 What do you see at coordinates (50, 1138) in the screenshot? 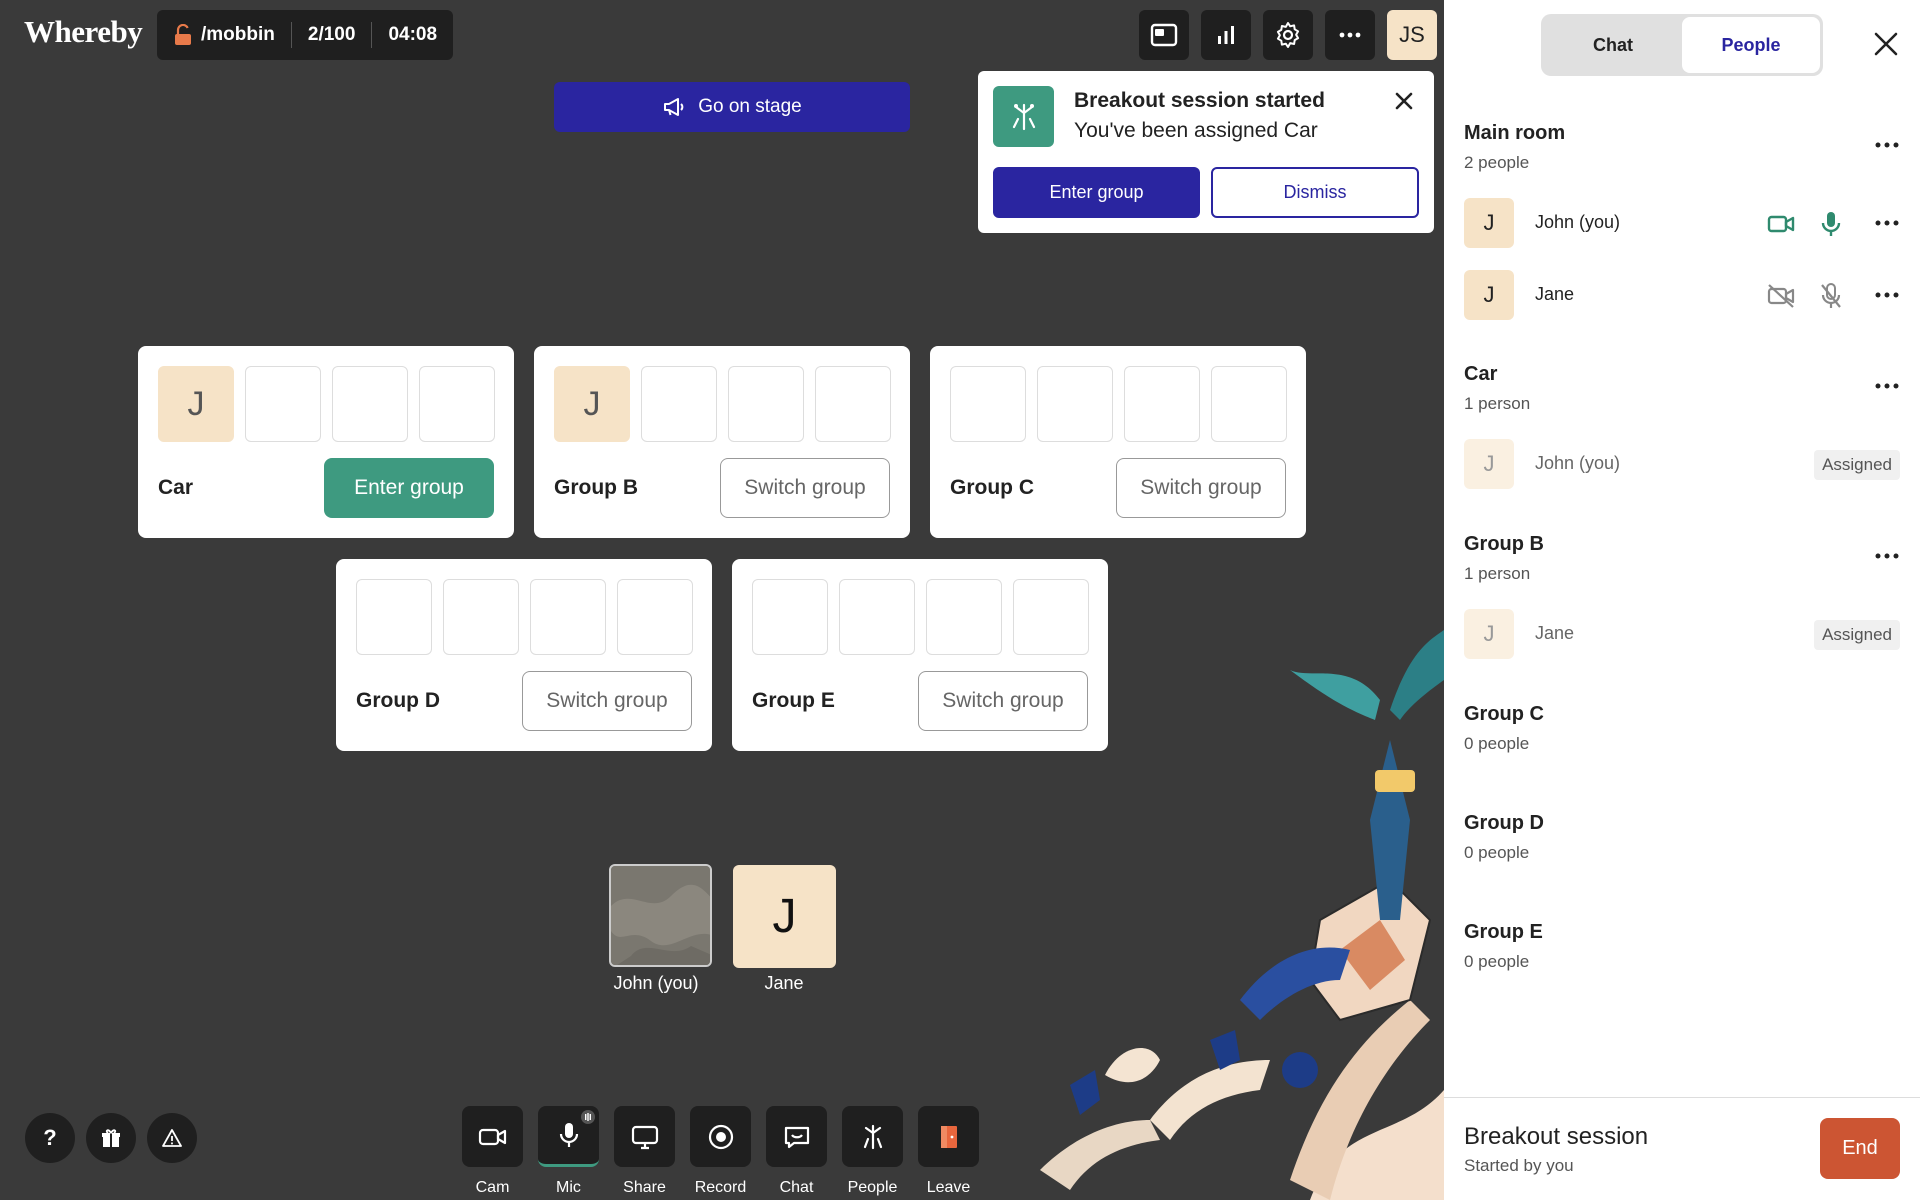
I see `help-button: ?` at bounding box center [50, 1138].